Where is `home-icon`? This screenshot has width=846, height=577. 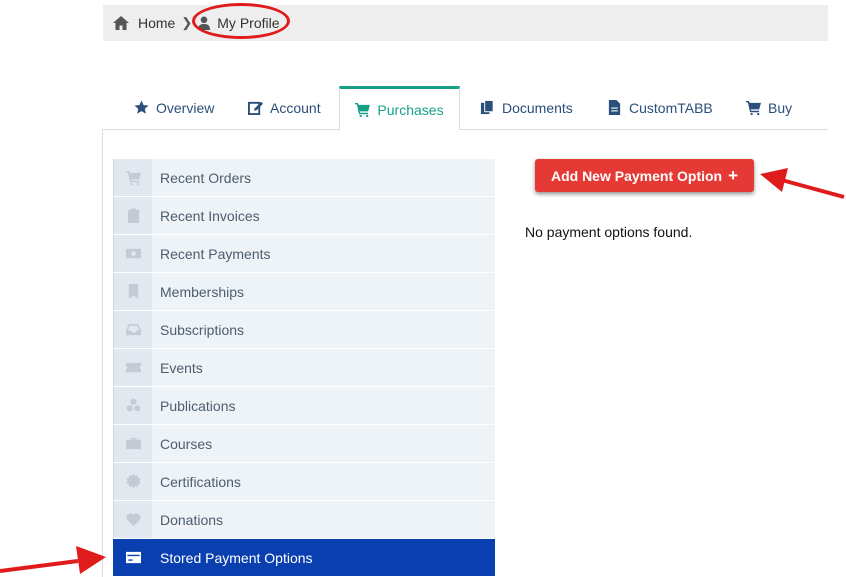 home-icon is located at coordinates (121, 23).